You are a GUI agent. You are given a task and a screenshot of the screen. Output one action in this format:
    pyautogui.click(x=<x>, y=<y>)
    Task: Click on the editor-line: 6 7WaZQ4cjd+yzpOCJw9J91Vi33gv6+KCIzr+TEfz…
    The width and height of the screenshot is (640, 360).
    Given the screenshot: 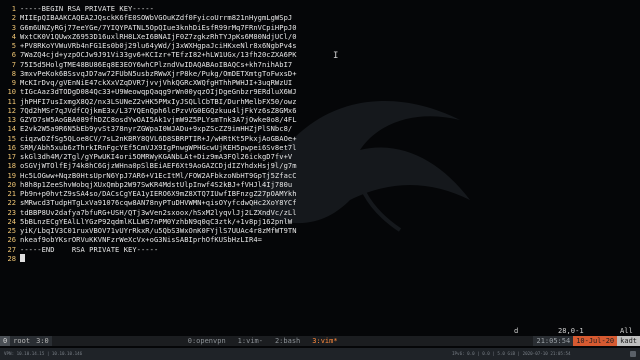 What is the action you would take?
    pyautogui.click(x=320, y=54)
    